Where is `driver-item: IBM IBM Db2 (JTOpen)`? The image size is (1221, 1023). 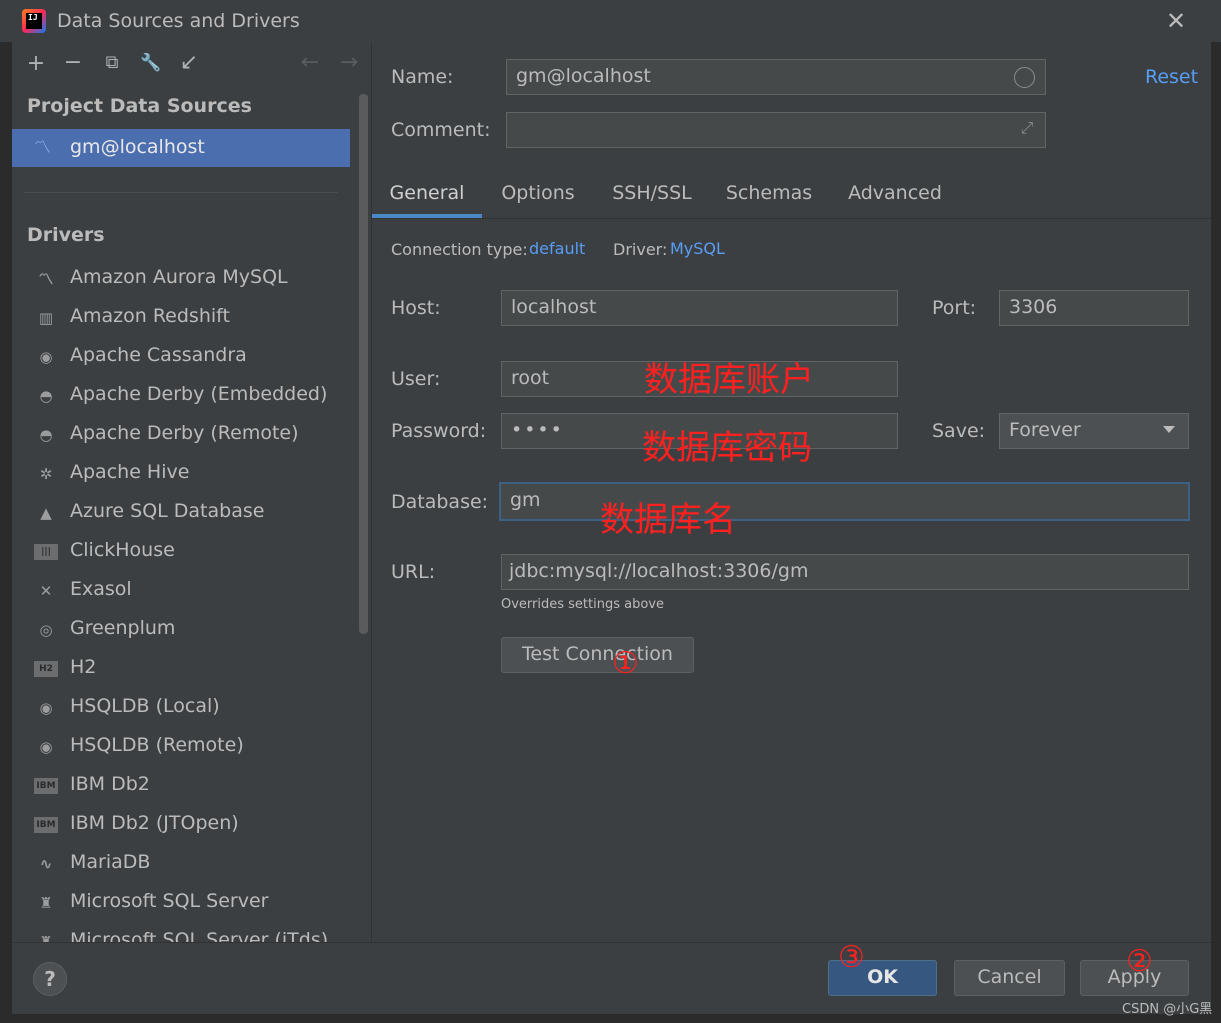
driver-item: IBM IBM Db2 (JTOpen) is located at coordinates (182, 824).